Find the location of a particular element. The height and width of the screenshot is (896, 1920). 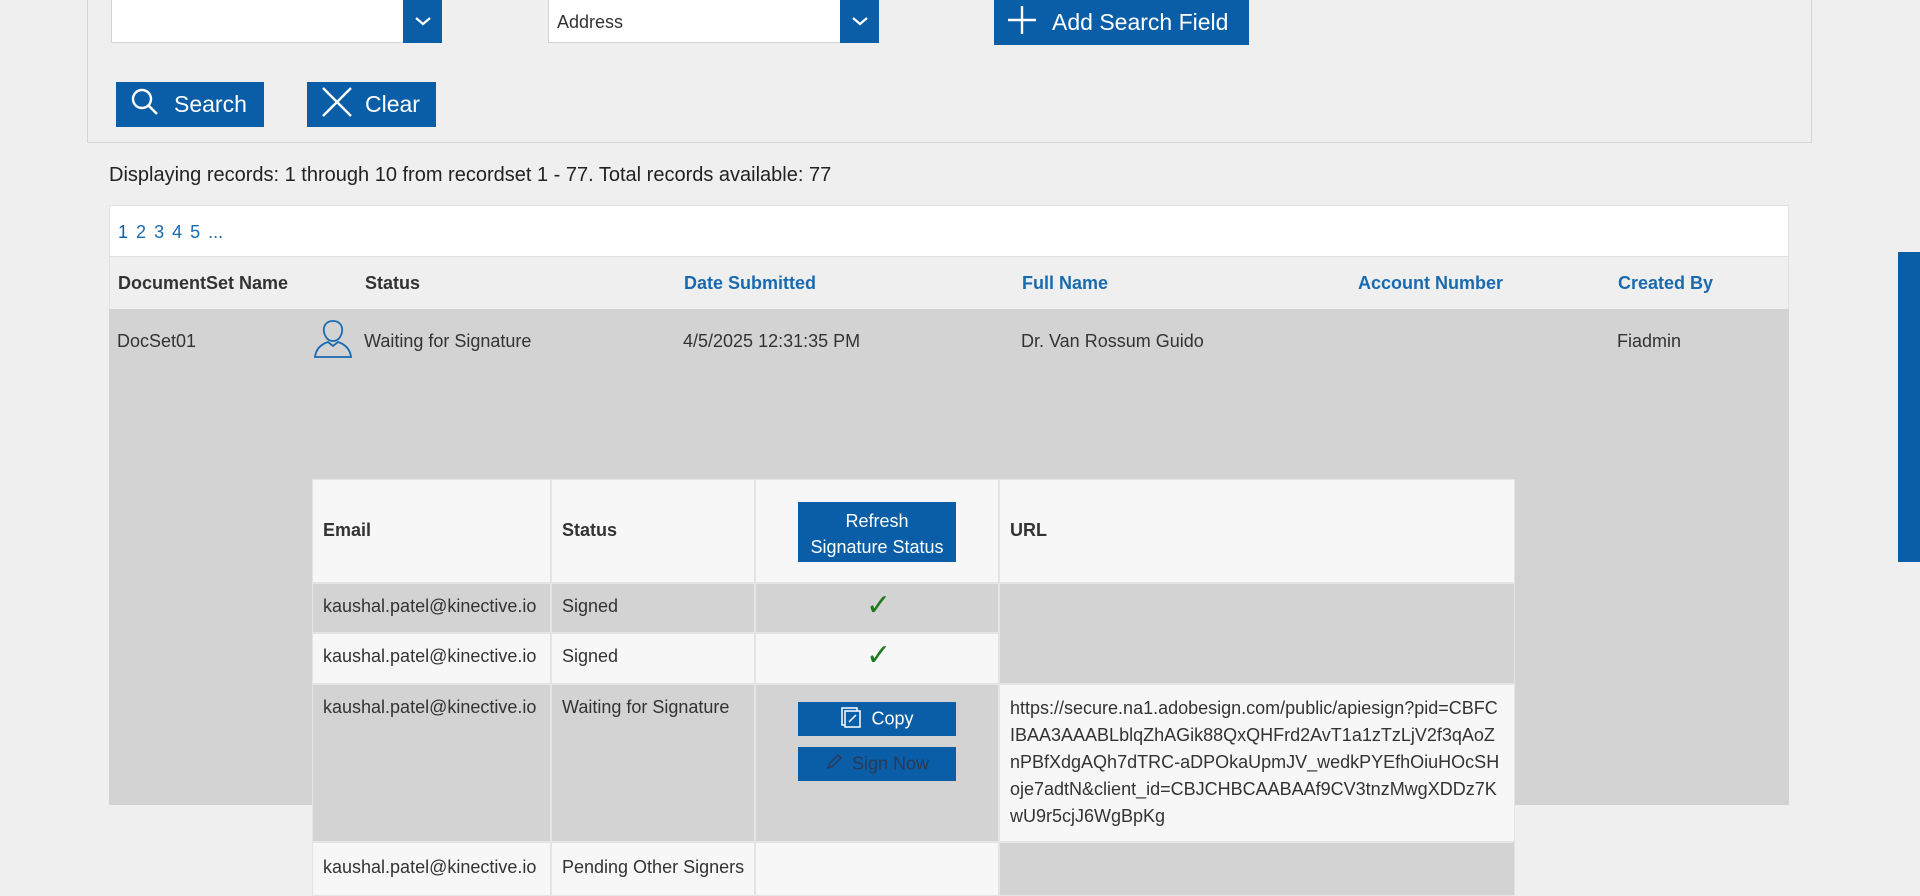

column-header-date-submitted: Date Submitted is located at coordinates (750, 283).